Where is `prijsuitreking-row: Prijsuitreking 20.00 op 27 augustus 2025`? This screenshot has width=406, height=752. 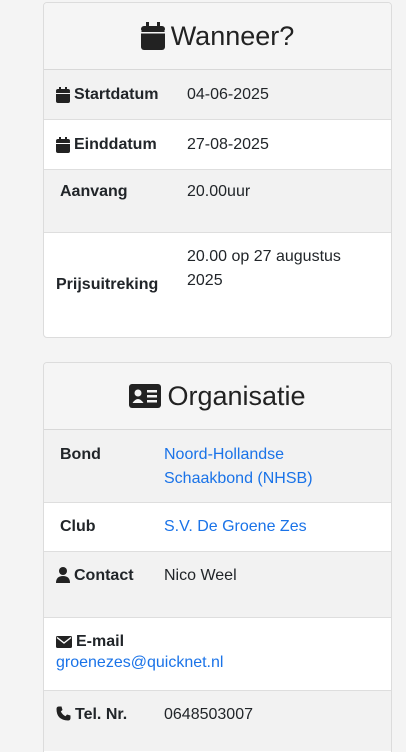
prijsuitreking-row: Prijsuitreking 20.00 op 27 augustus 2025 is located at coordinates (217, 285).